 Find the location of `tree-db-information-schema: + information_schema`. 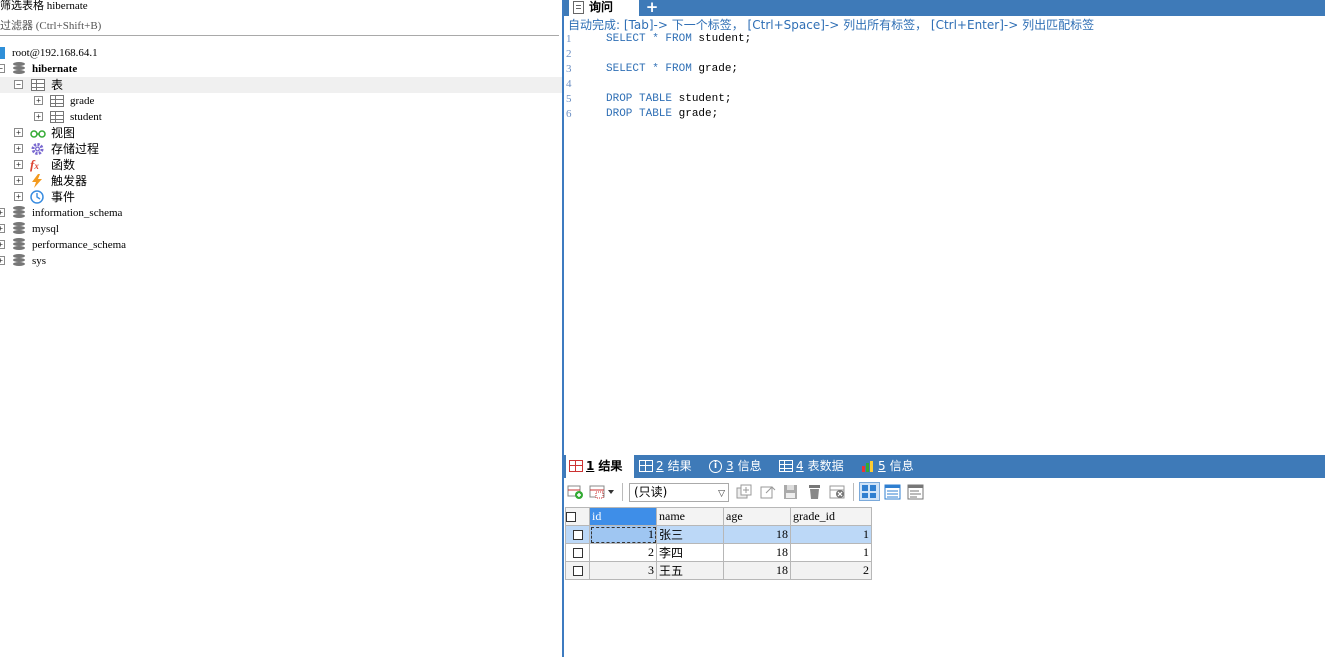

tree-db-information-schema: + information_schema is located at coordinates (281, 213).